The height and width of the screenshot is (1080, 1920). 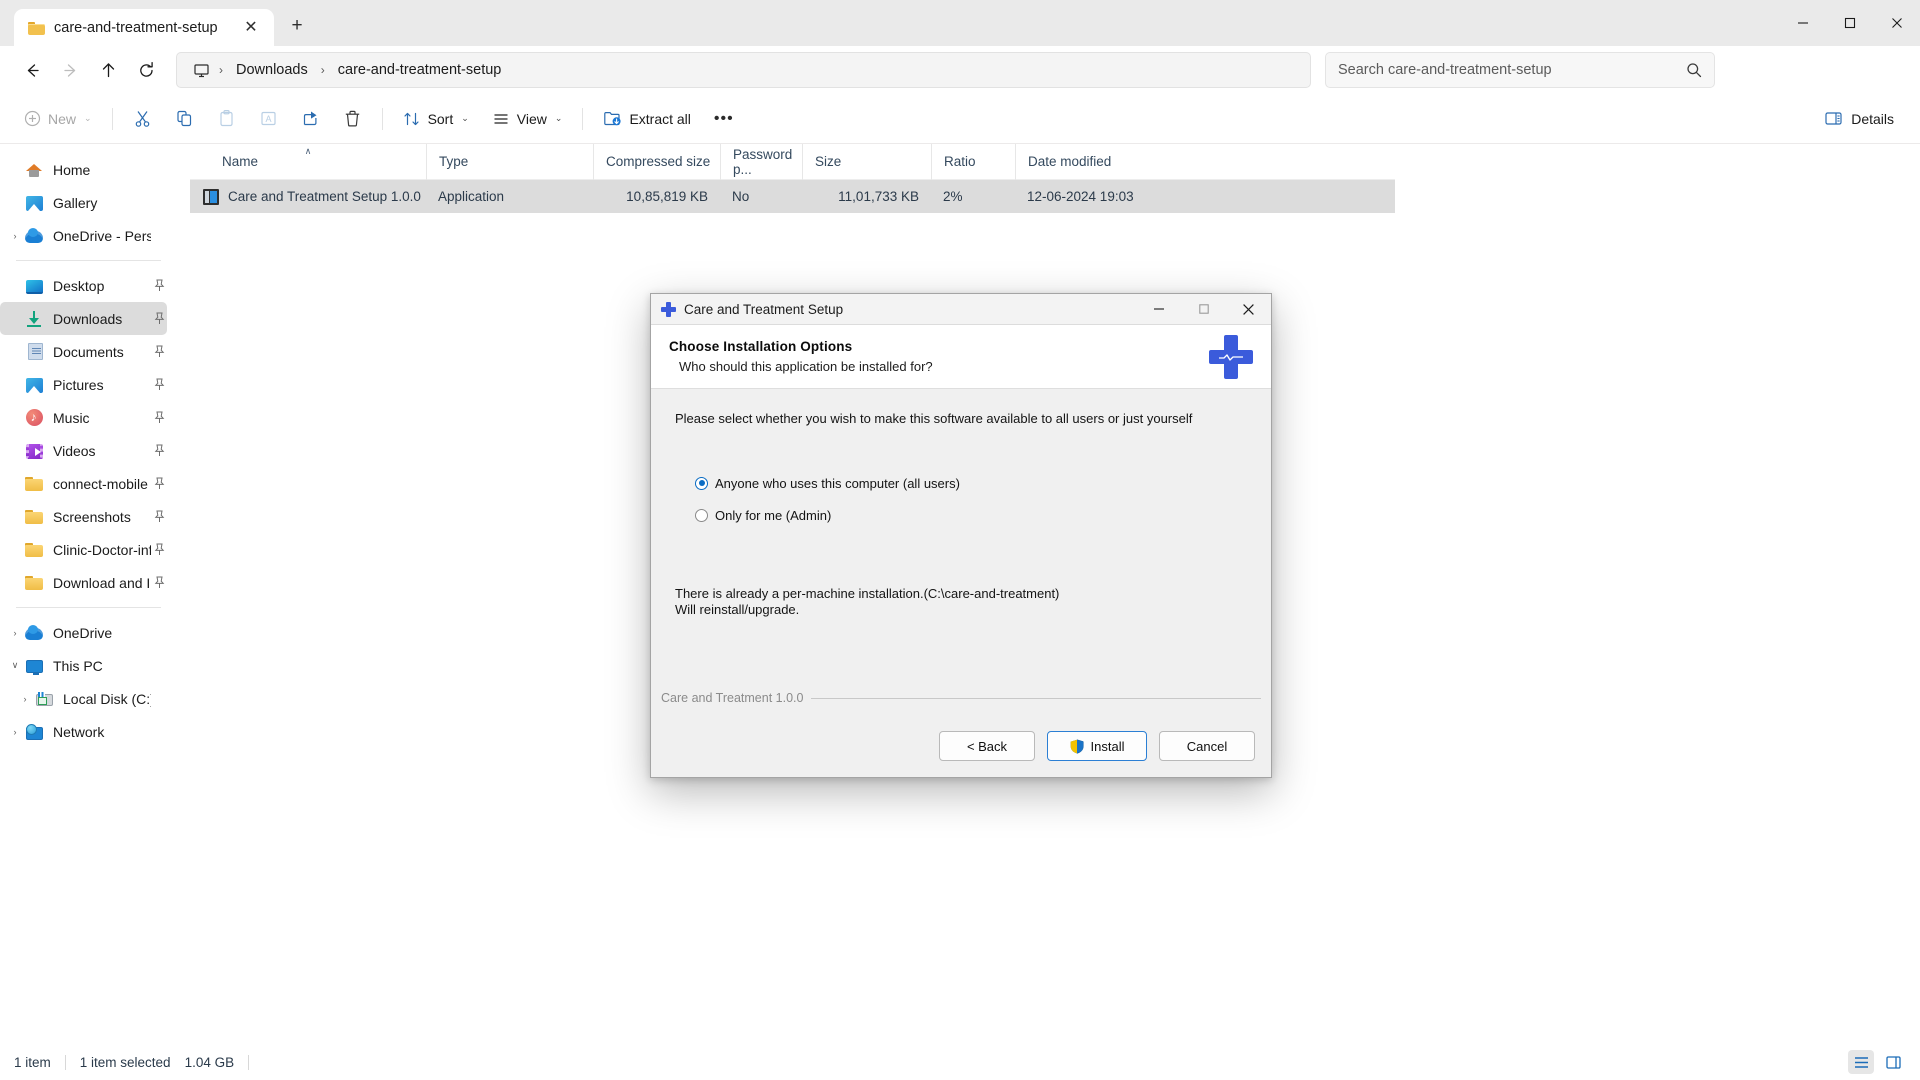 What do you see at coordinates (144, 28) in the screenshot?
I see `tab-care-and-treatment-setup: care-and-treatment-setup ✕` at bounding box center [144, 28].